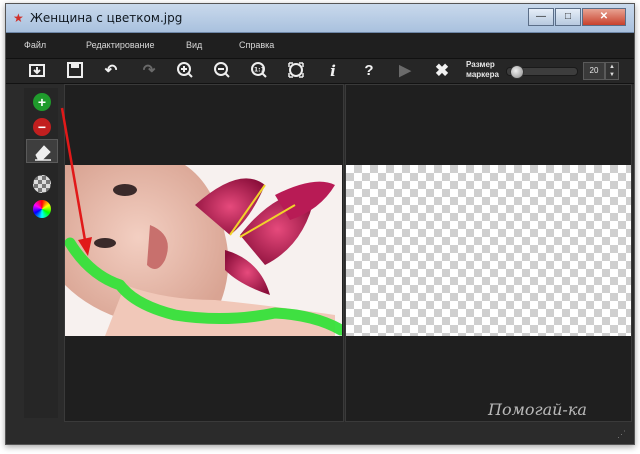 This screenshot has height=454, width=640. What do you see at coordinates (621, 434) in the screenshot?
I see `resize-grip-icon: ⋰` at bounding box center [621, 434].